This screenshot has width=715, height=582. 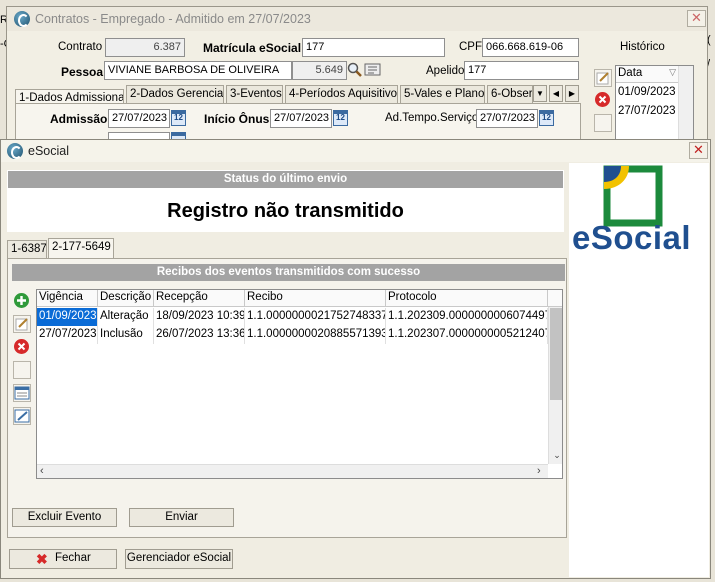 What do you see at coordinates (73, 558) in the screenshot?
I see `fechar-label: Fechar` at bounding box center [73, 558].